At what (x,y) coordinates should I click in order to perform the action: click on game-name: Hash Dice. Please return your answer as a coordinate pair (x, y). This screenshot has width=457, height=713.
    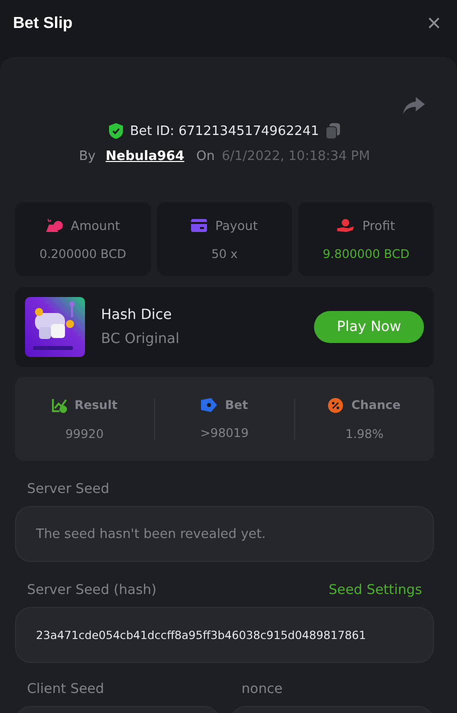
    Looking at the image, I should click on (137, 315).